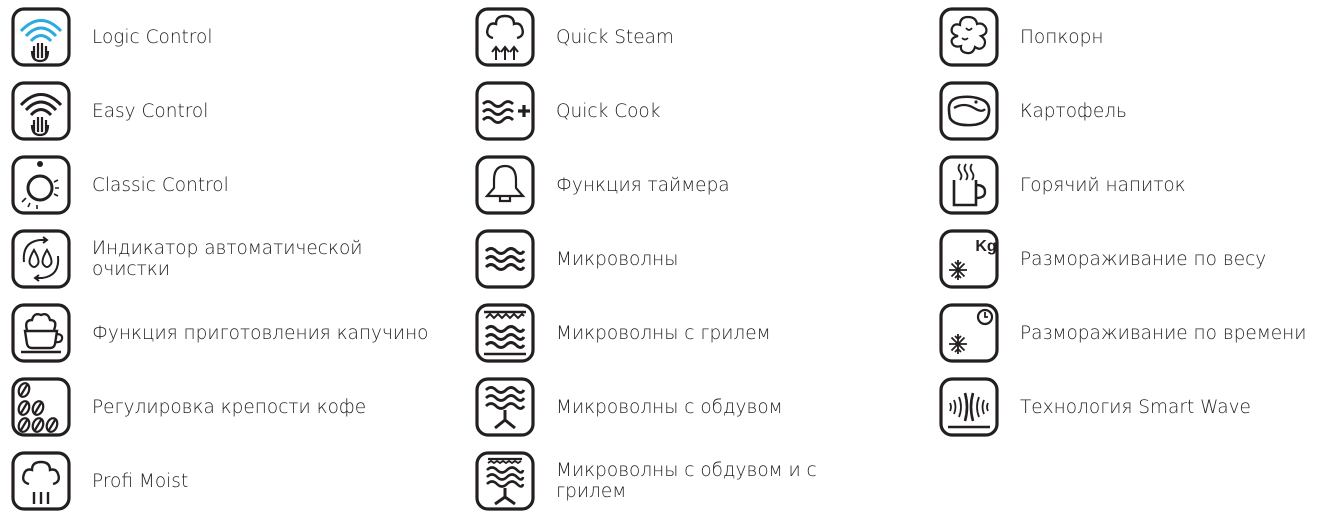  I want to click on profi-moist-icon, so click(41, 481).